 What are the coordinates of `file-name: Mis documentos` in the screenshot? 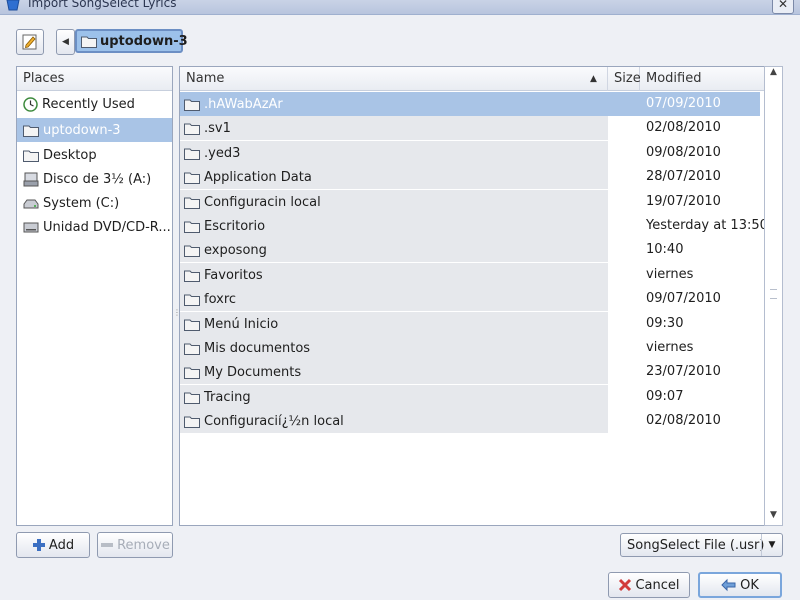 It's located at (257, 348).